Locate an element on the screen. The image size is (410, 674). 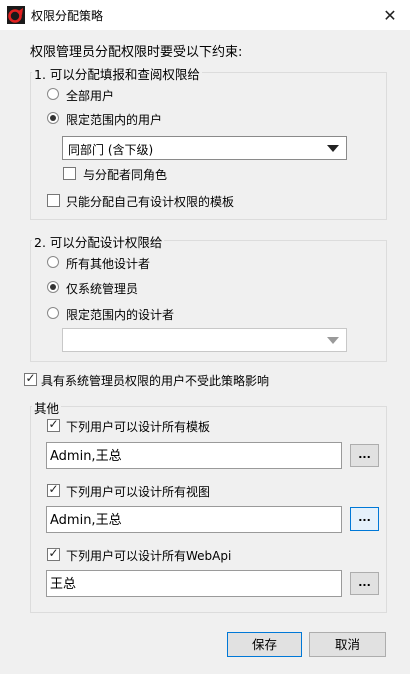
close-button: ✕ is located at coordinates (390, 15).